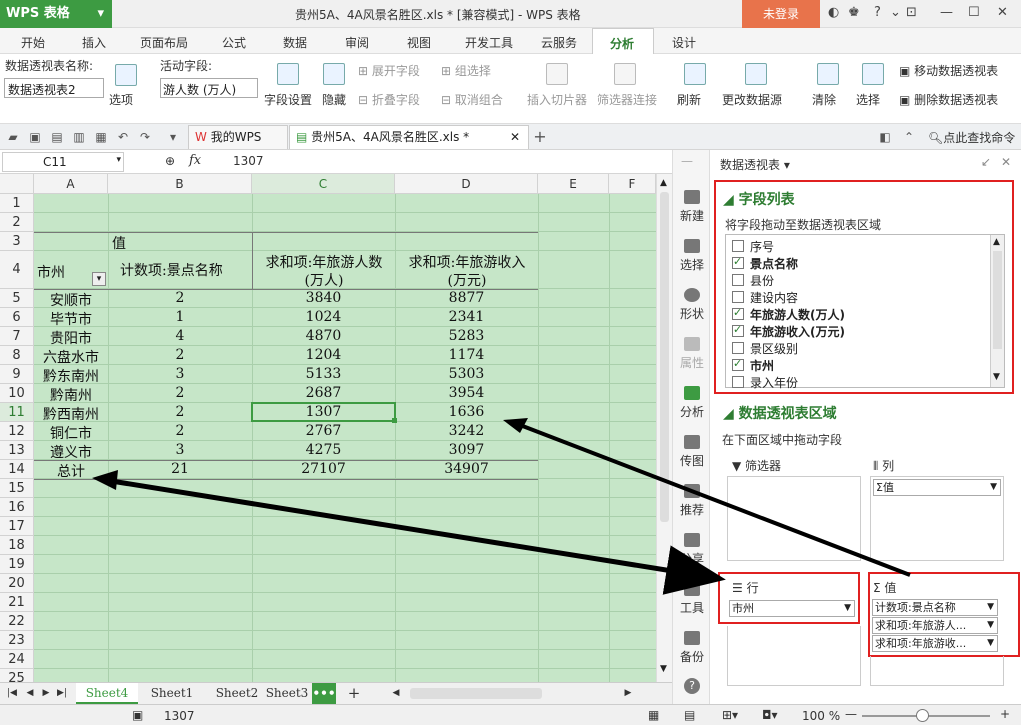 The height and width of the screenshot is (725, 1021). I want to click on field-name: 县份, so click(762, 280).